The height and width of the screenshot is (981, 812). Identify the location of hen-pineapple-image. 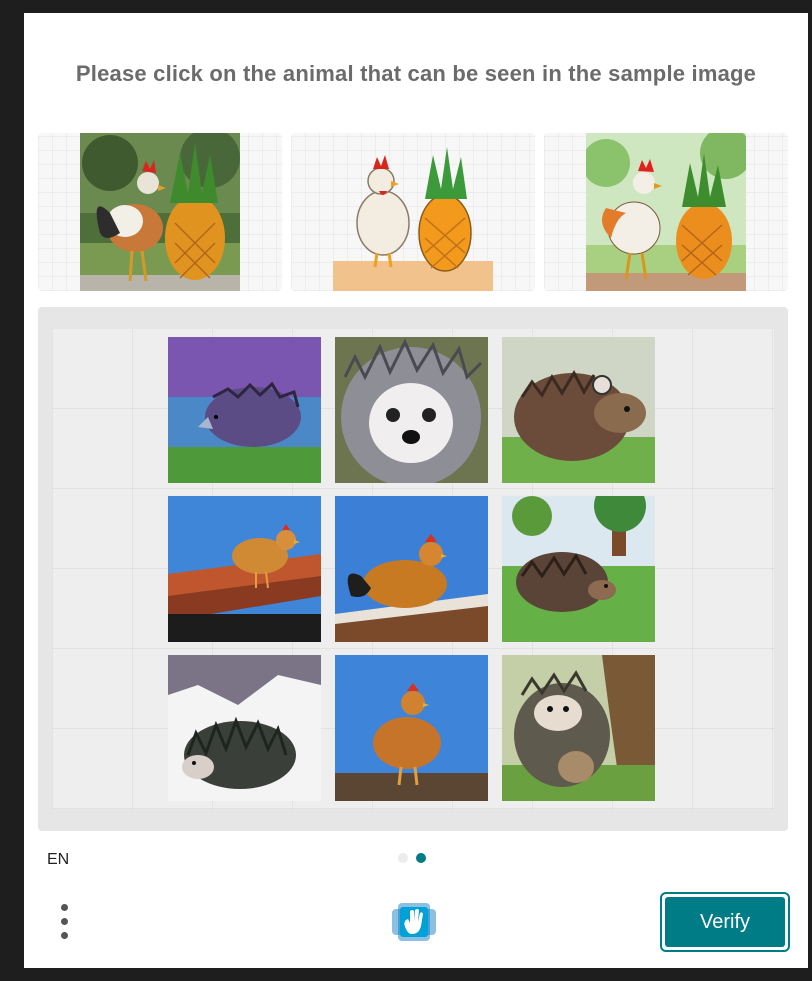
(413, 219).